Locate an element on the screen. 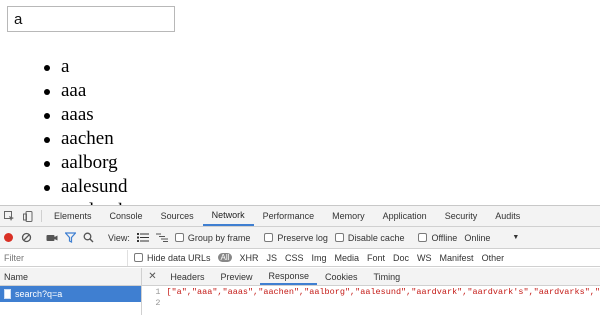  search-icon is located at coordinates (88, 237).